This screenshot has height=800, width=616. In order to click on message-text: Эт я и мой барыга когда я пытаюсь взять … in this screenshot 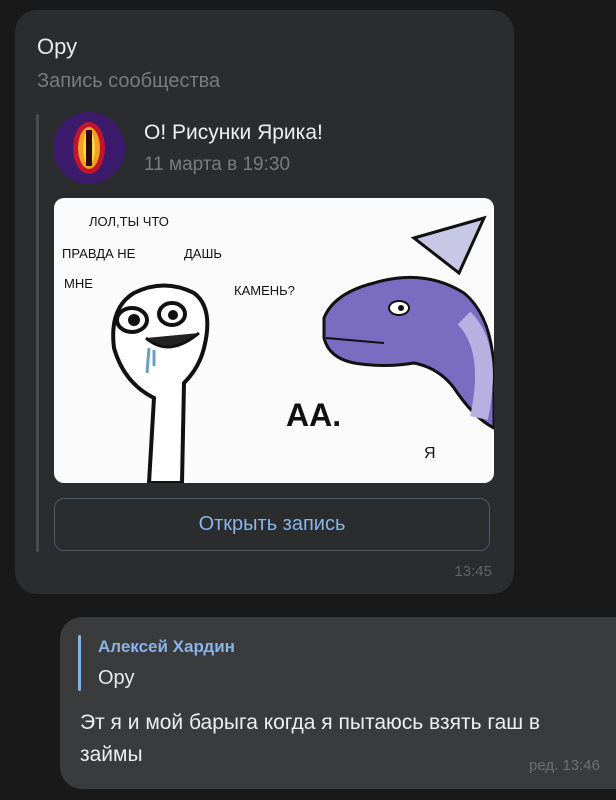, I will do `click(310, 738)`.